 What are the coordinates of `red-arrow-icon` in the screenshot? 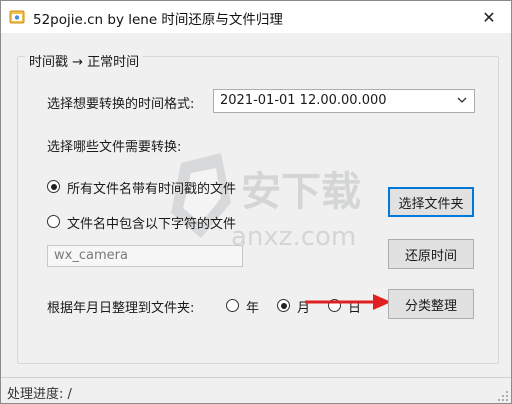 It's located at (348, 302).